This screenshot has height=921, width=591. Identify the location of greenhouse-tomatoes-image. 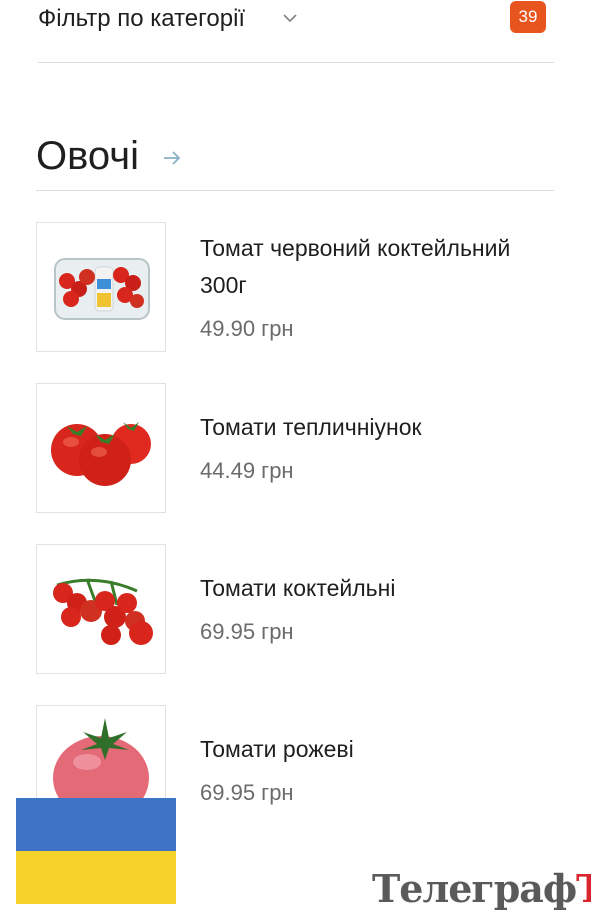
(101, 454).